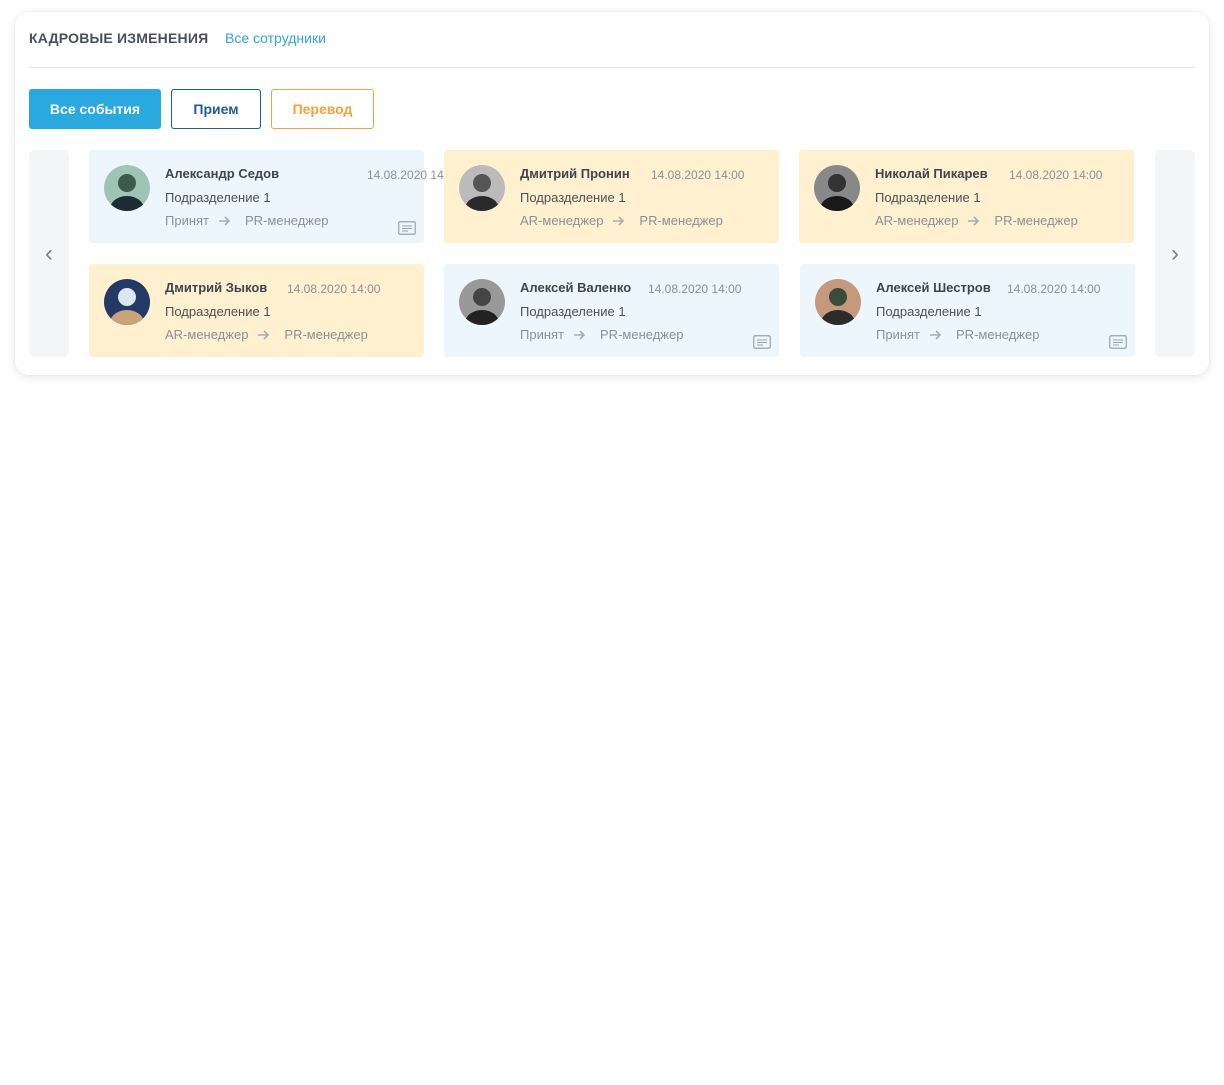 This screenshot has width=1224, height=1085. What do you see at coordinates (95, 109) in the screenshot?
I see `filter-all-events-button: Все события` at bounding box center [95, 109].